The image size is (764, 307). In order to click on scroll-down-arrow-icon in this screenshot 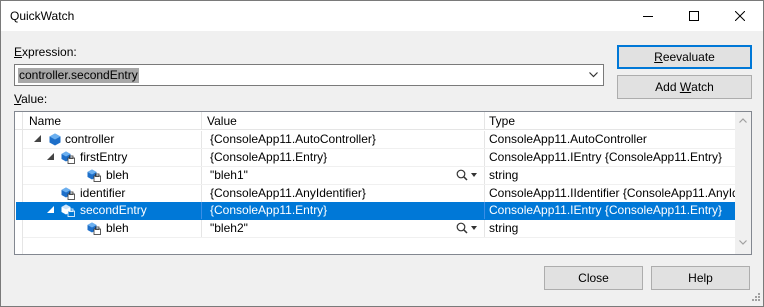, I will do `click(743, 242)`.